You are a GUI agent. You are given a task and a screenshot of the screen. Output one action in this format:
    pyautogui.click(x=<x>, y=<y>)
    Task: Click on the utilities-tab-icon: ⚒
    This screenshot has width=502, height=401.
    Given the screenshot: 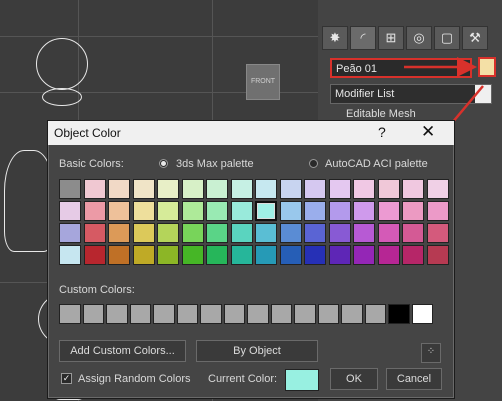 What is the action you would take?
    pyautogui.click(x=475, y=38)
    